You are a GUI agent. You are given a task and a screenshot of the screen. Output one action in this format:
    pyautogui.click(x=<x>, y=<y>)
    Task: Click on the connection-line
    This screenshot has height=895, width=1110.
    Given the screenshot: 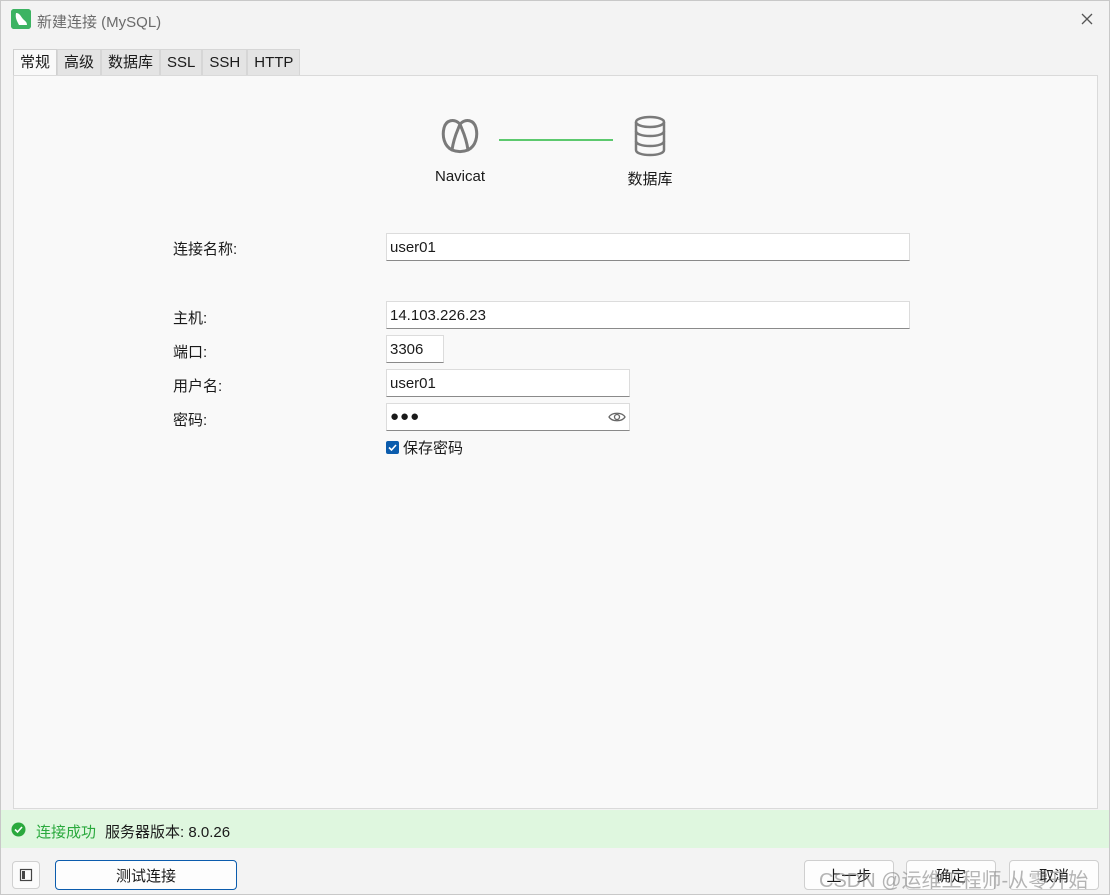 What is the action you would take?
    pyautogui.click(x=556, y=140)
    